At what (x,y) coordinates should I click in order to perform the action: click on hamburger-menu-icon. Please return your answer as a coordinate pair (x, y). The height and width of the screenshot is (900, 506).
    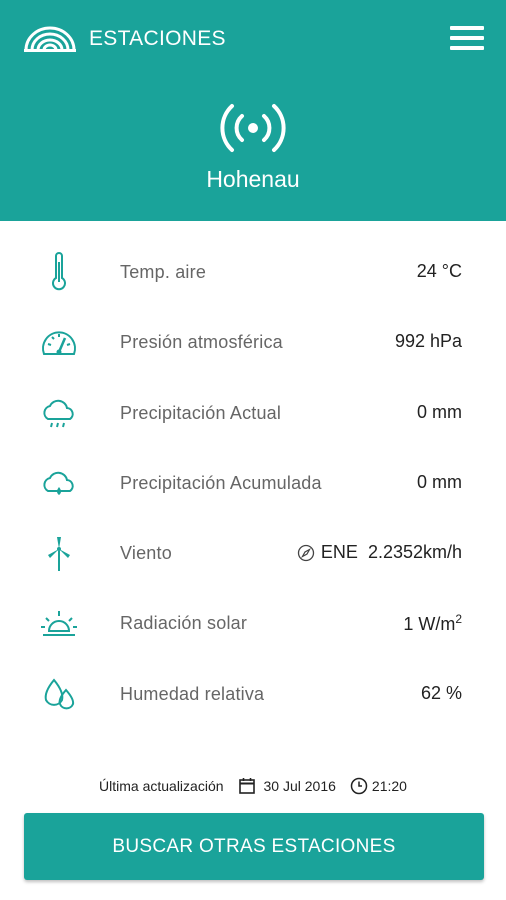
    Looking at the image, I should click on (467, 40).